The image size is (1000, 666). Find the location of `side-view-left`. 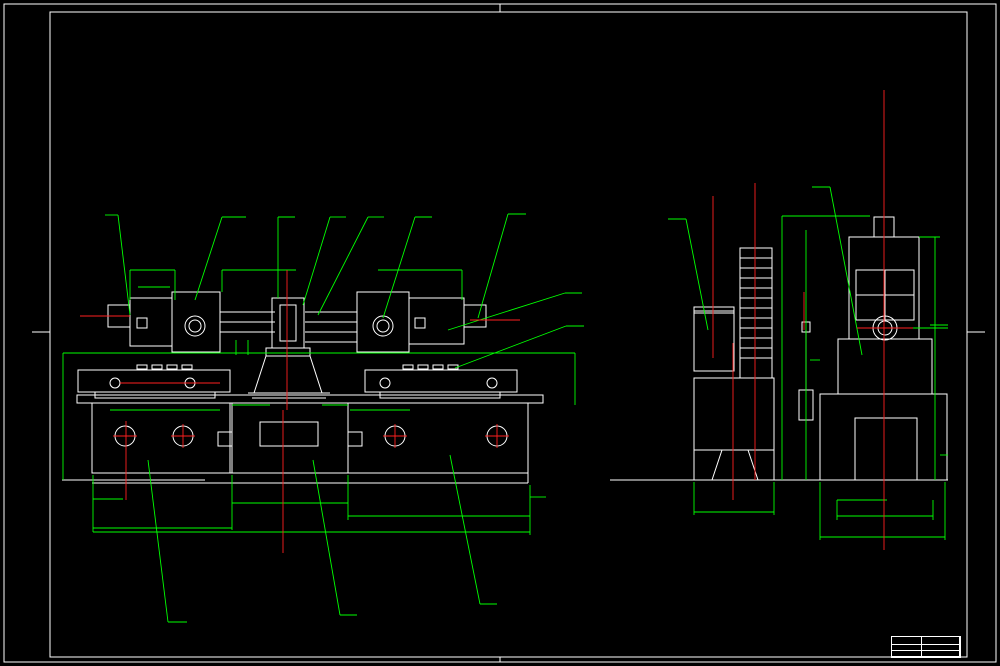

side-view-left is located at coordinates (779, 364).